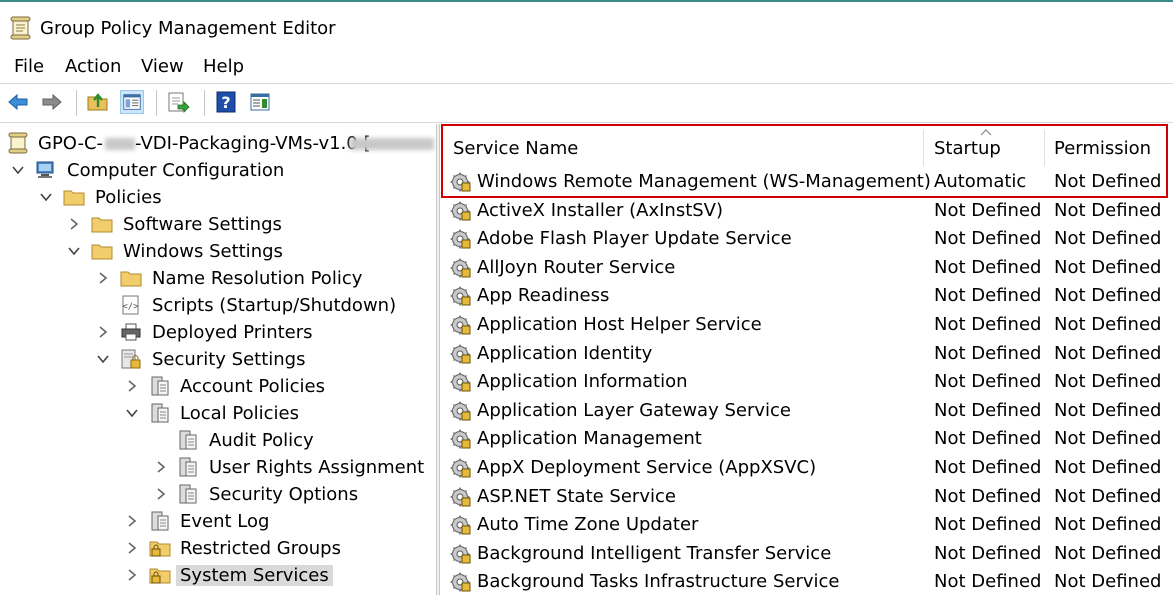  I want to click on show-action-pane-icon, so click(260, 102).